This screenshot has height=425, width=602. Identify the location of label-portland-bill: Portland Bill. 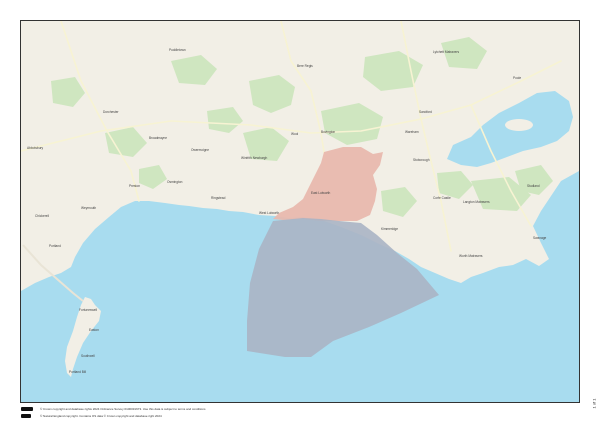
(77, 372).